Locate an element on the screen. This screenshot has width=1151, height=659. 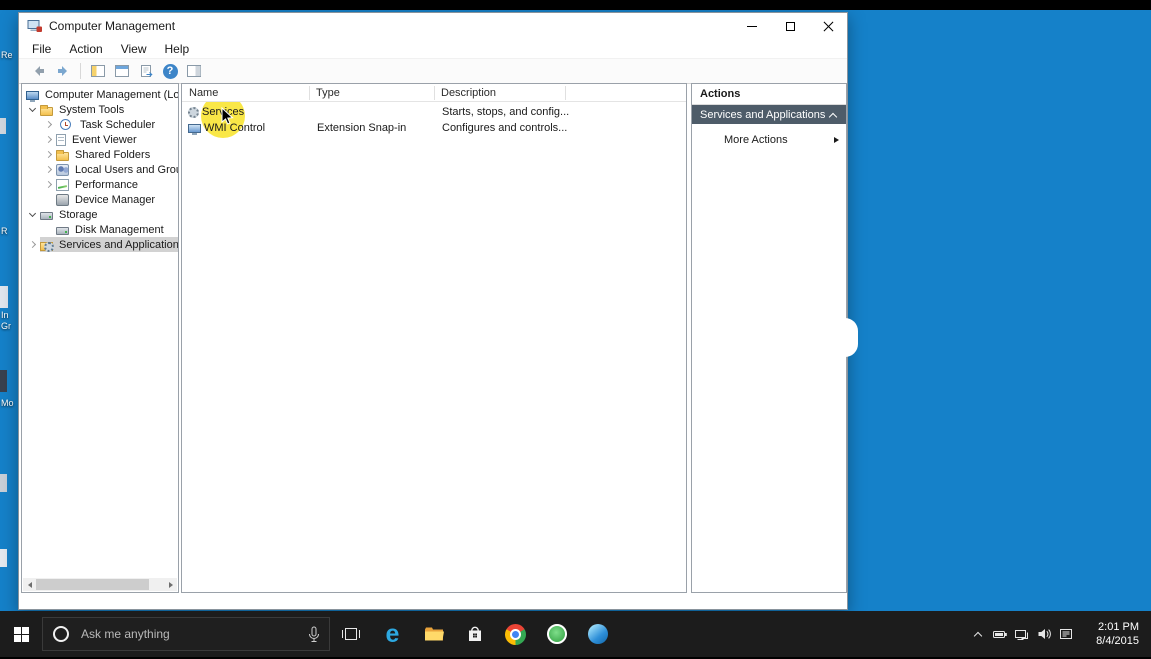
wmi-control-icon is located at coordinates (194, 129).